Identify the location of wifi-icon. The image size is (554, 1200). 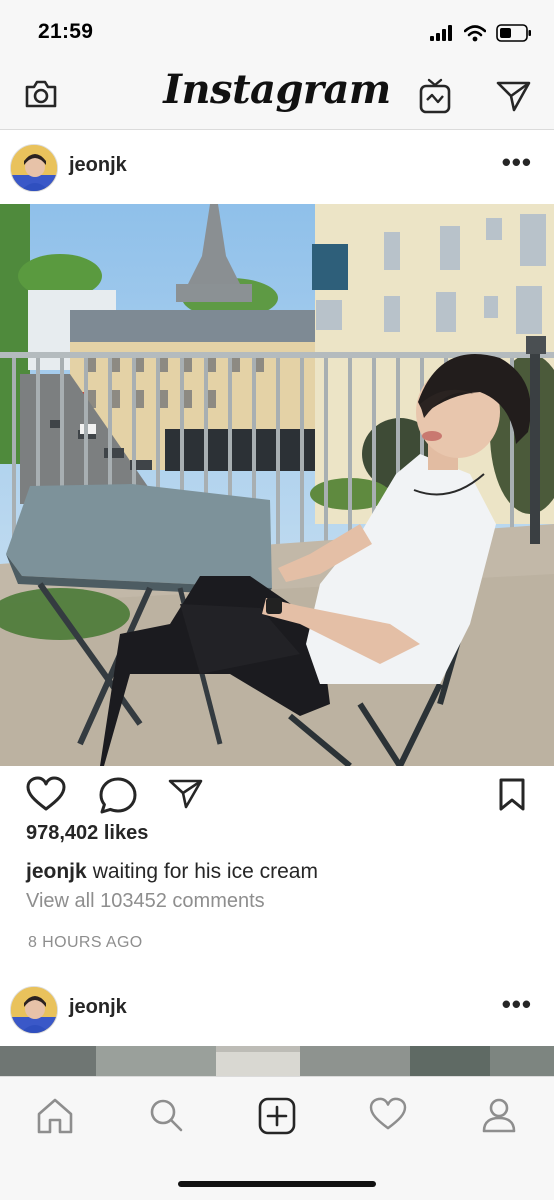
(475, 32).